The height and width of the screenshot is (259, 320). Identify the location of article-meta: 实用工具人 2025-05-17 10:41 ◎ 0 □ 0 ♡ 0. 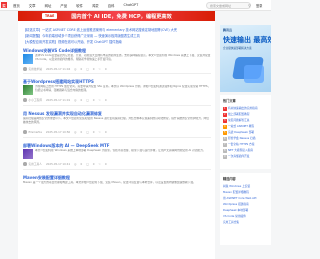
(67, 164).